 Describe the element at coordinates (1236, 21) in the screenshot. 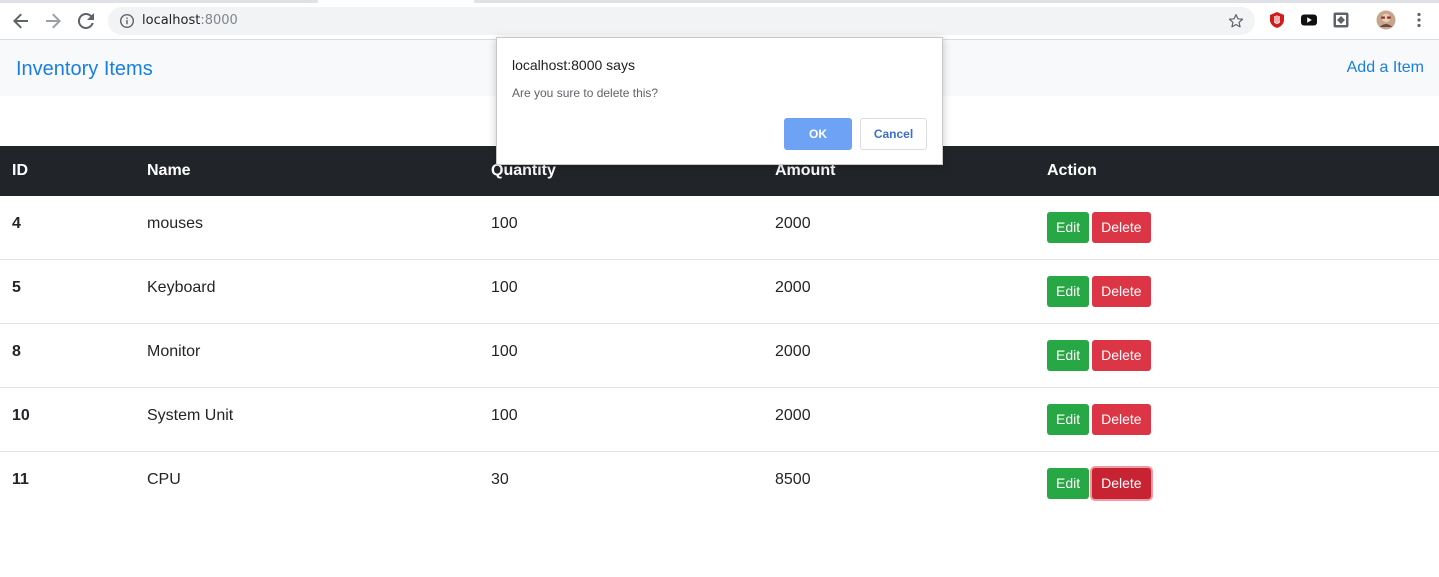

I see `star-icon` at that location.